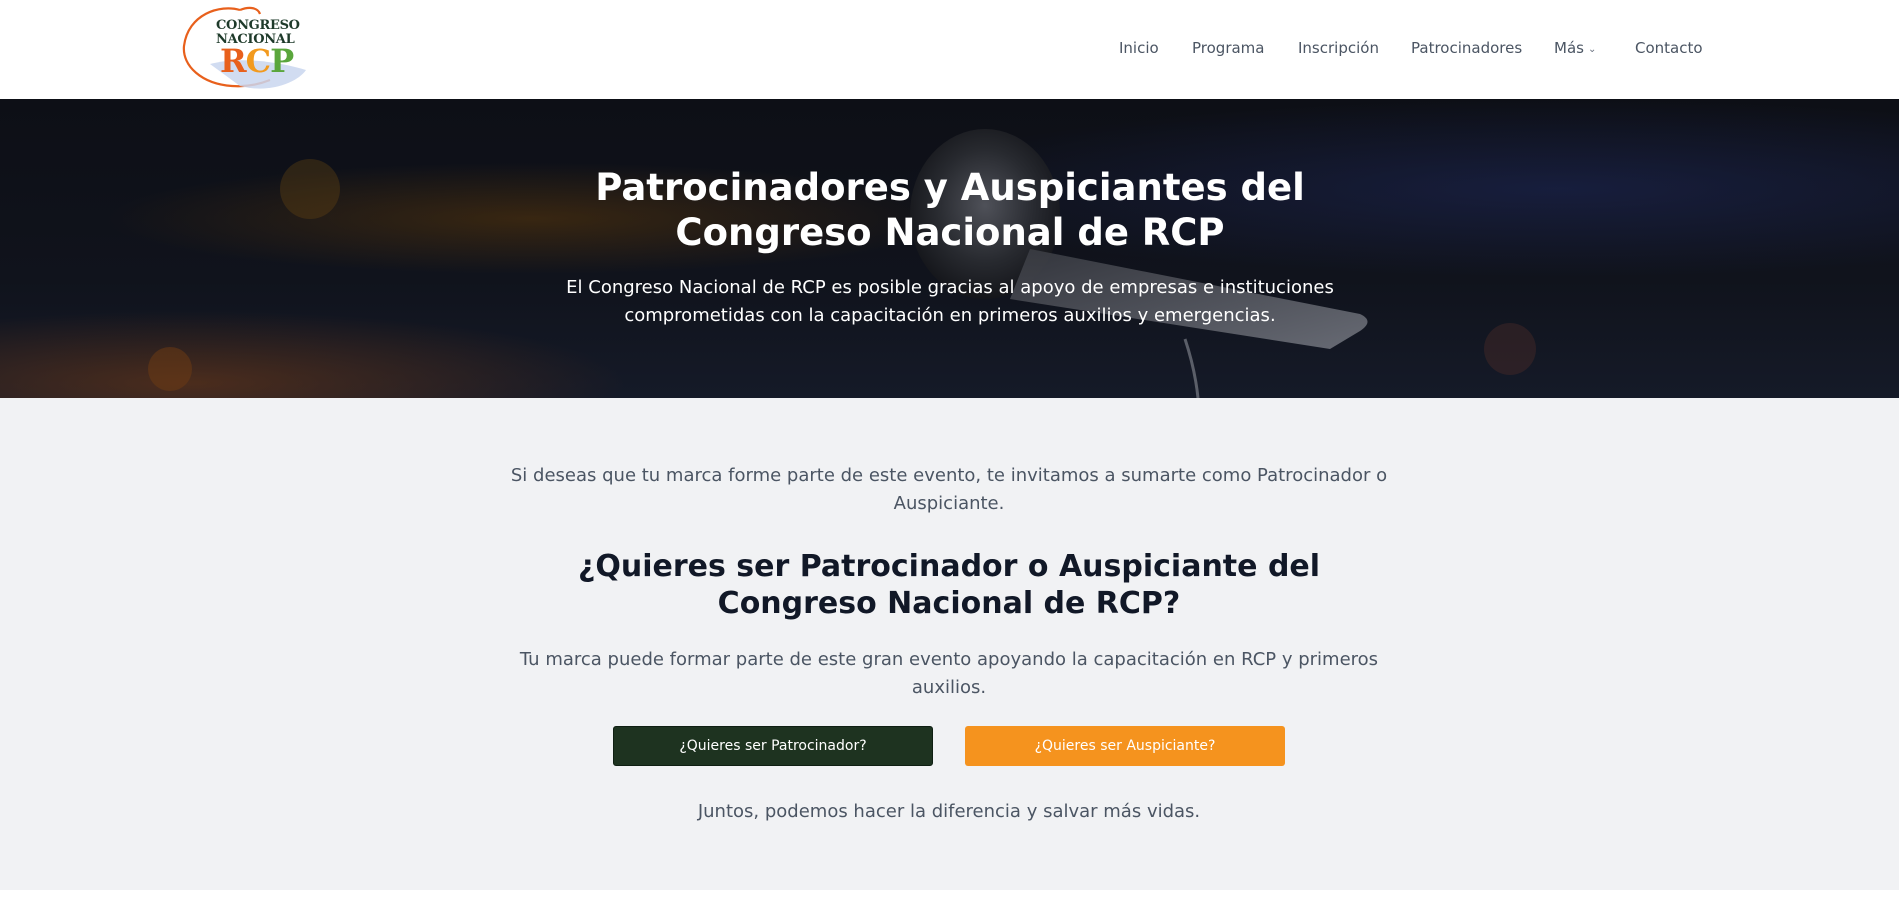 The width and height of the screenshot is (1899, 918). I want to click on logo-line-congreso: CONGRESO, so click(258, 25).